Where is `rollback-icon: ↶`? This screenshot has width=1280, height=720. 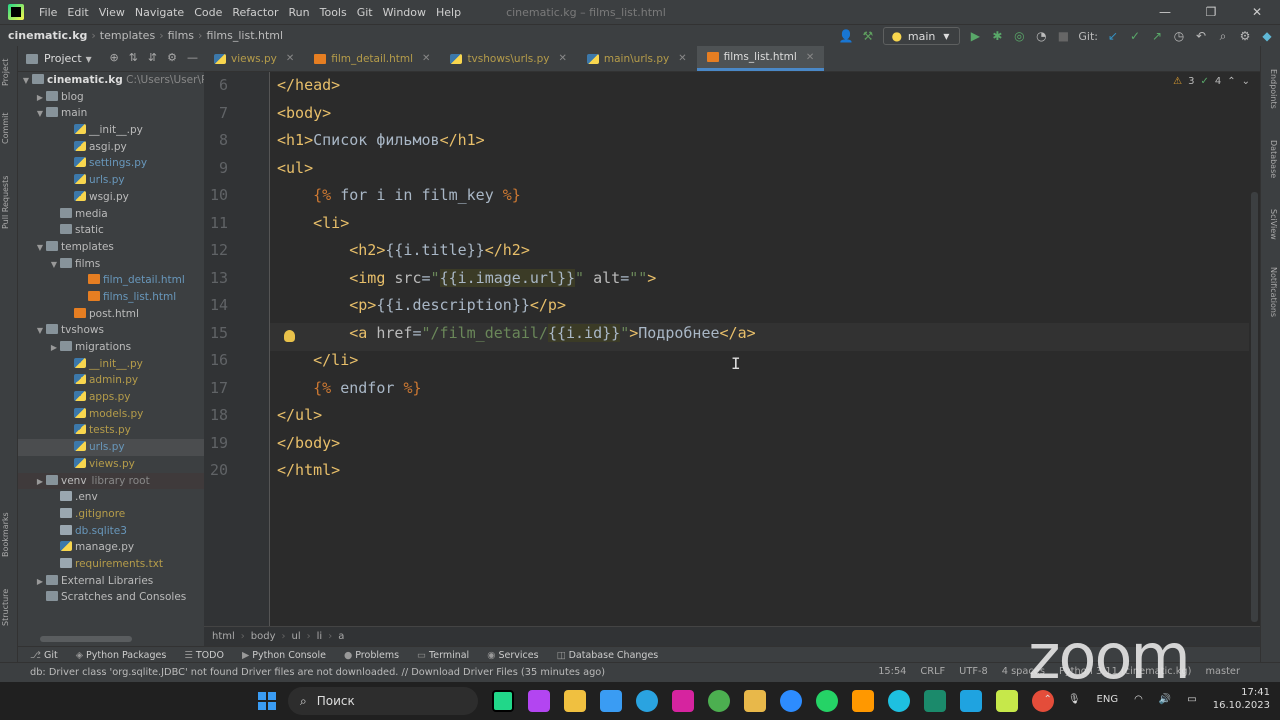 rollback-icon: ↶ is located at coordinates (1201, 36).